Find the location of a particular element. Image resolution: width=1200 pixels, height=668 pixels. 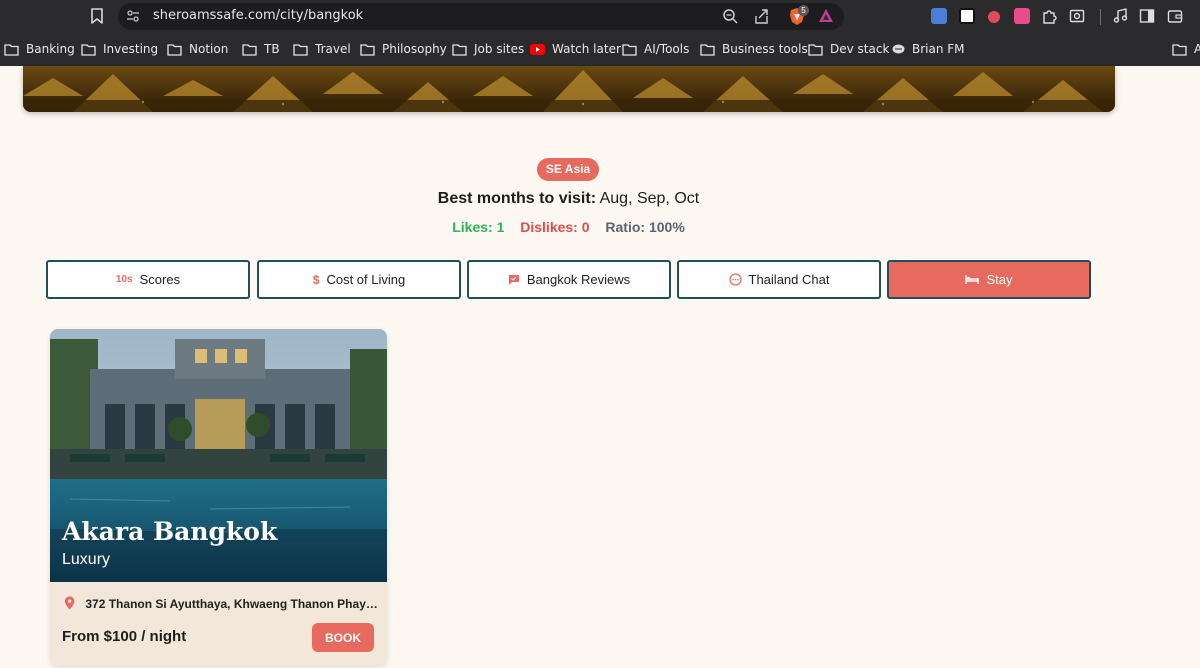

dollar-icon: $ is located at coordinates (316, 279).